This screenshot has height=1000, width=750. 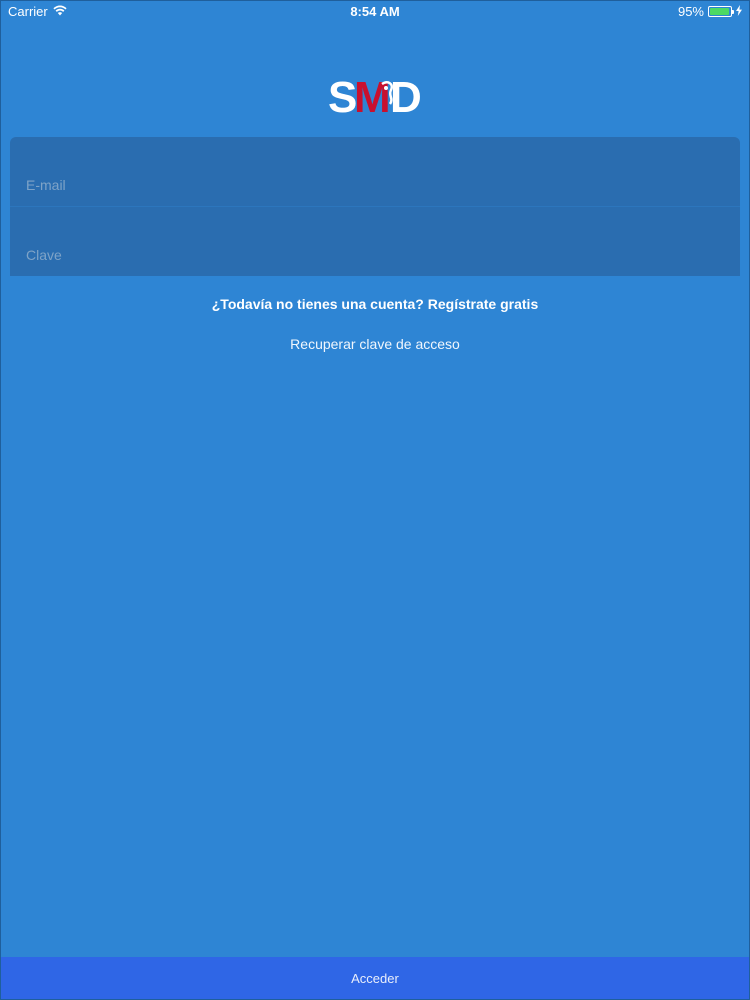 I want to click on battery-icon, so click(x=721, y=11).